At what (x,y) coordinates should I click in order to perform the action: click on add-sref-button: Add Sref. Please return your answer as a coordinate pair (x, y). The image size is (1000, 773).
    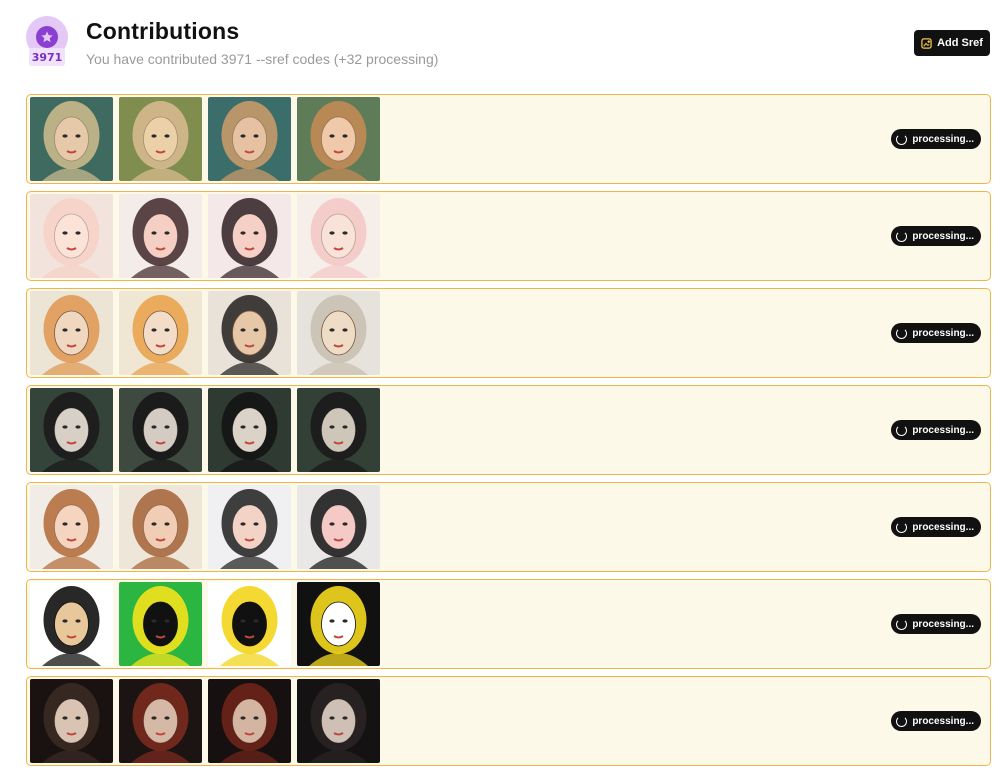
    Looking at the image, I should click on (952, 43).